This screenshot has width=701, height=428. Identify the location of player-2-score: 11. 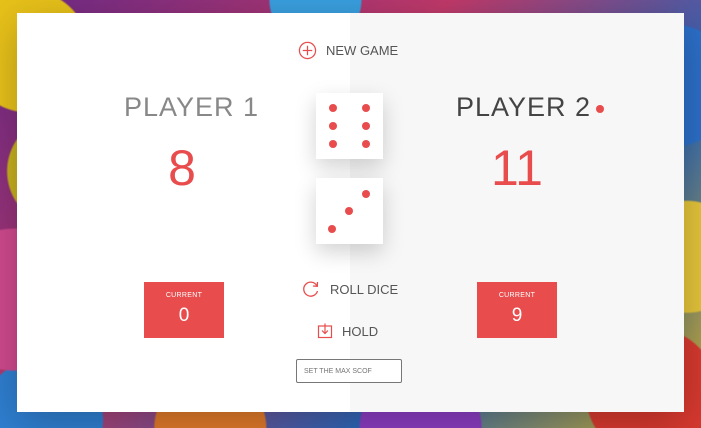
(517, 168).